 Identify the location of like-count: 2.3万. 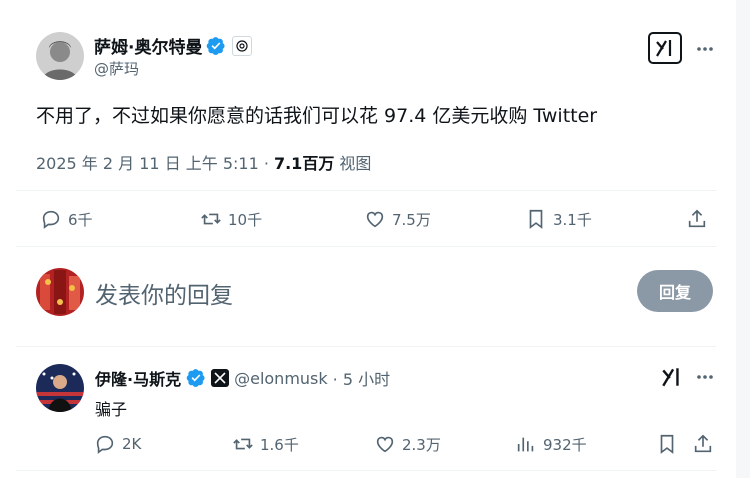
(421, 444).